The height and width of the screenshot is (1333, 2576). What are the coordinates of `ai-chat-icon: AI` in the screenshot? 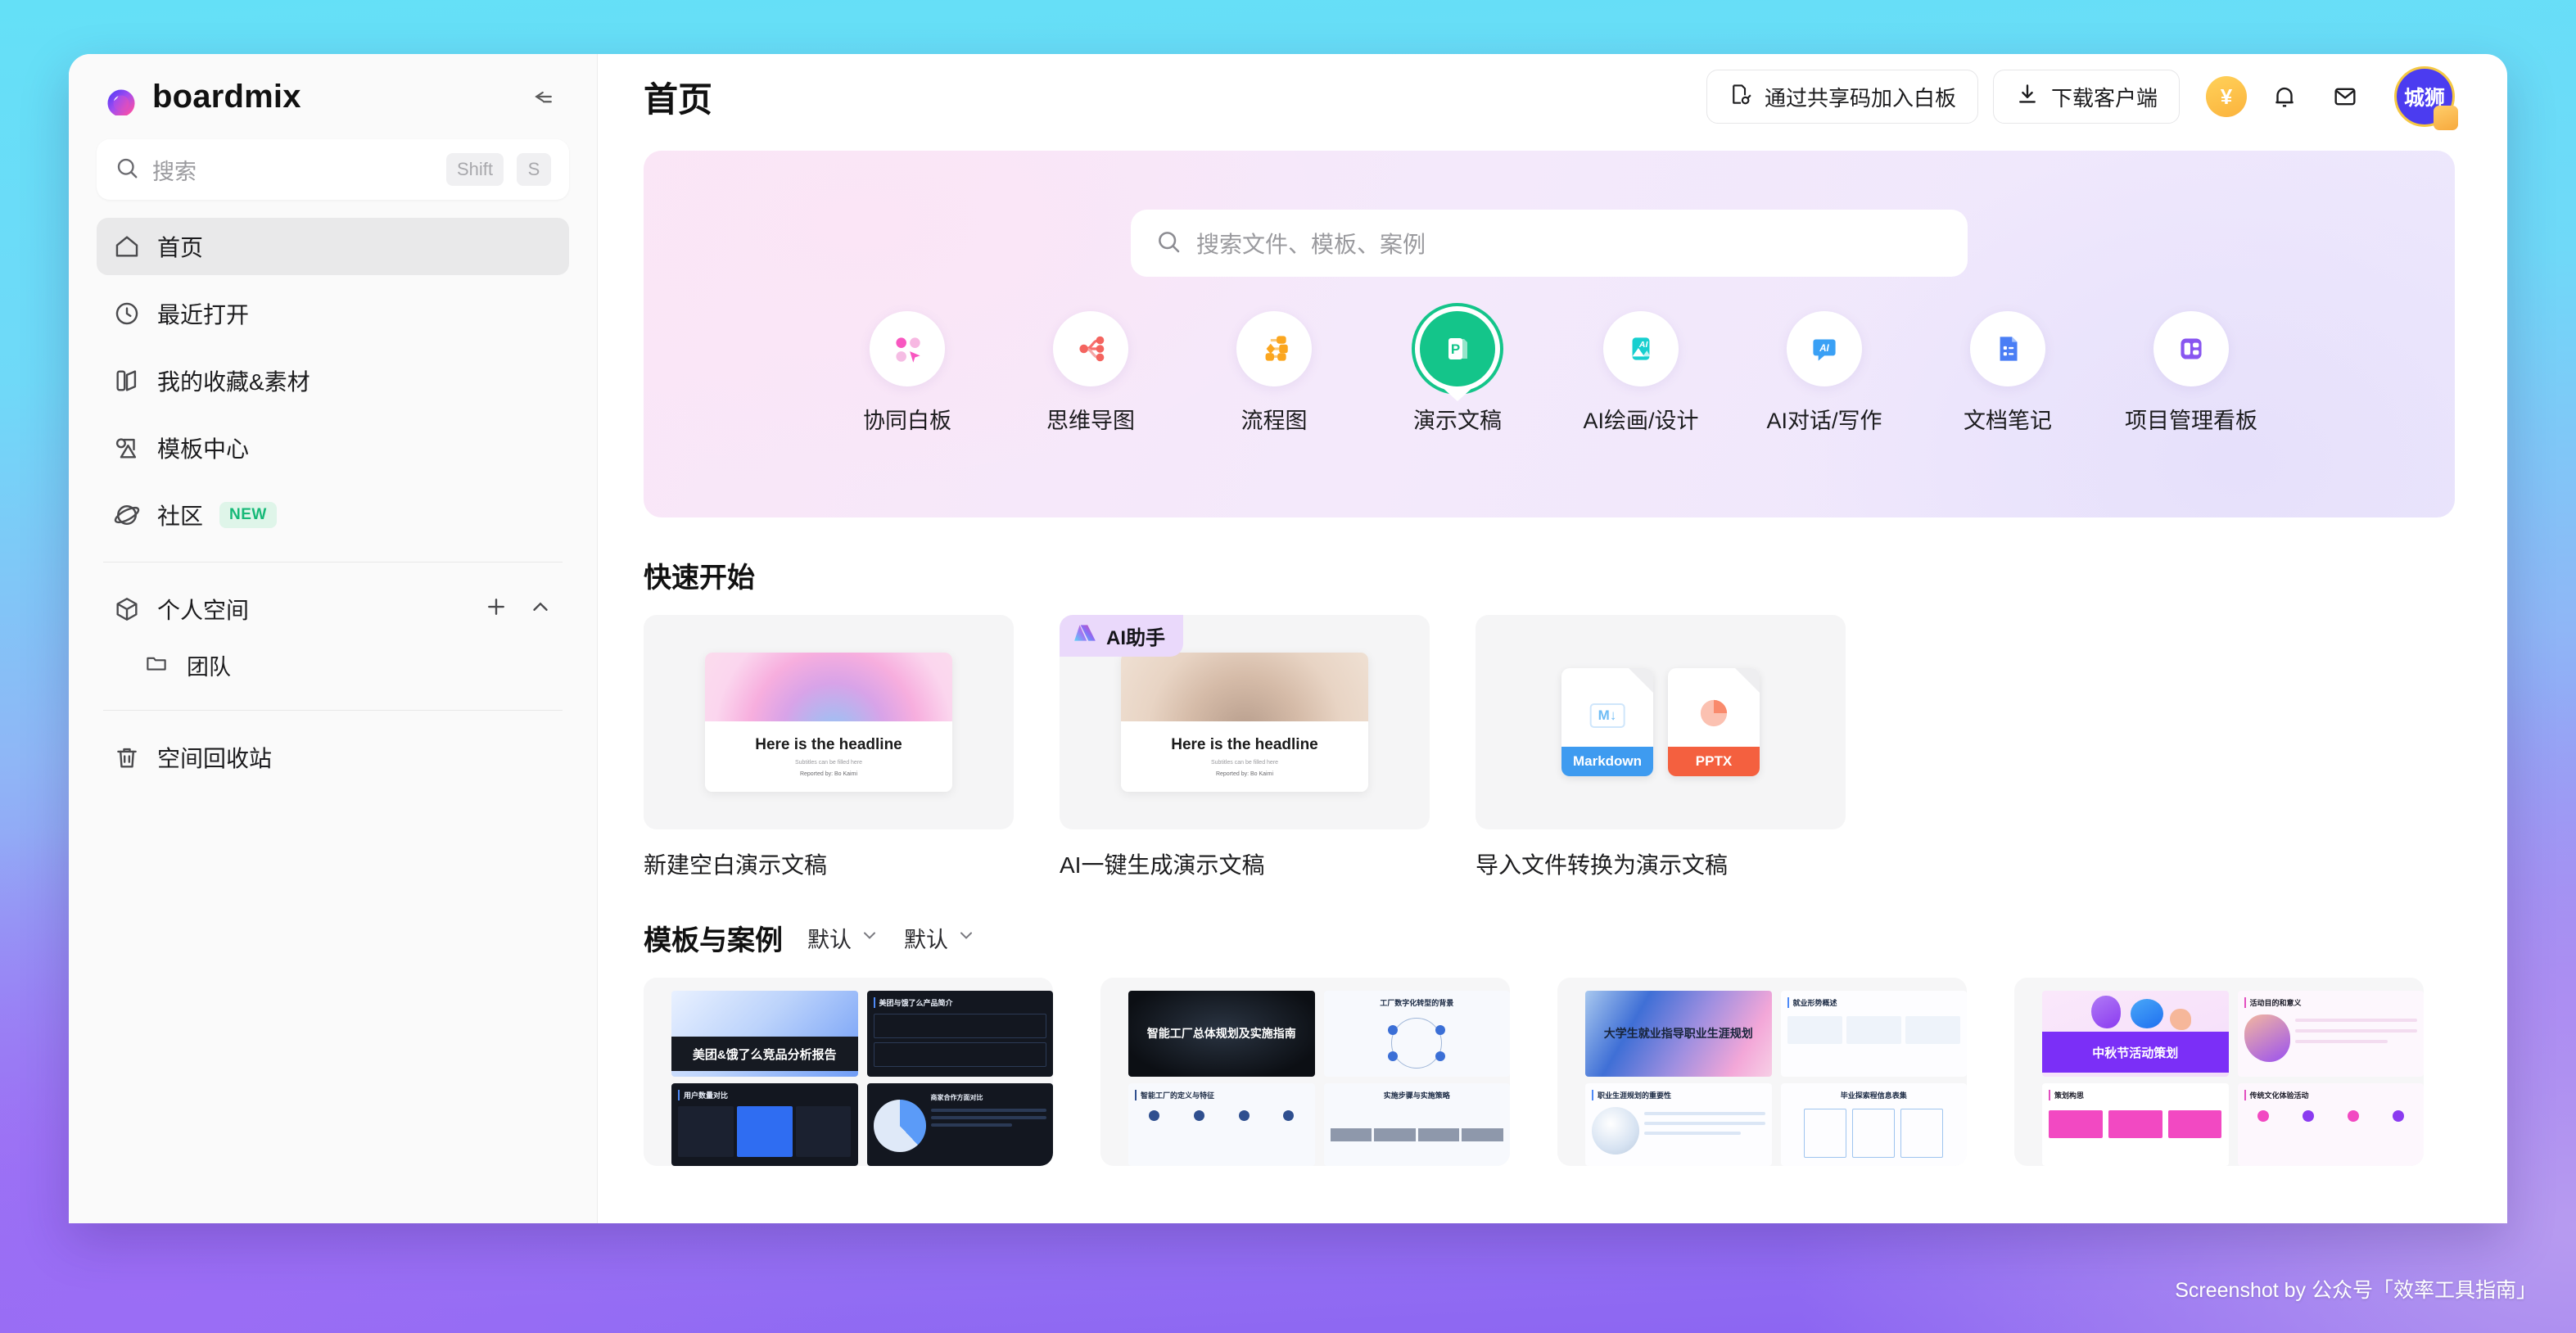 It's located at (1825, 349).